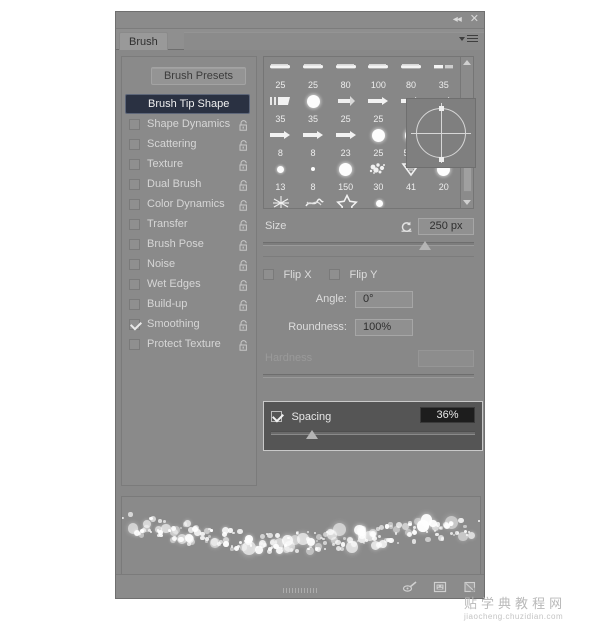 This screenshot has width=600, height=626. I want to click on spacing-slider-thumb, so click(311, 434).